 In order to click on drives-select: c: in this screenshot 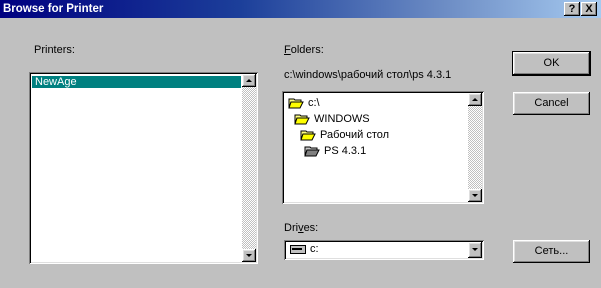, I will do `click(384, 250)`.